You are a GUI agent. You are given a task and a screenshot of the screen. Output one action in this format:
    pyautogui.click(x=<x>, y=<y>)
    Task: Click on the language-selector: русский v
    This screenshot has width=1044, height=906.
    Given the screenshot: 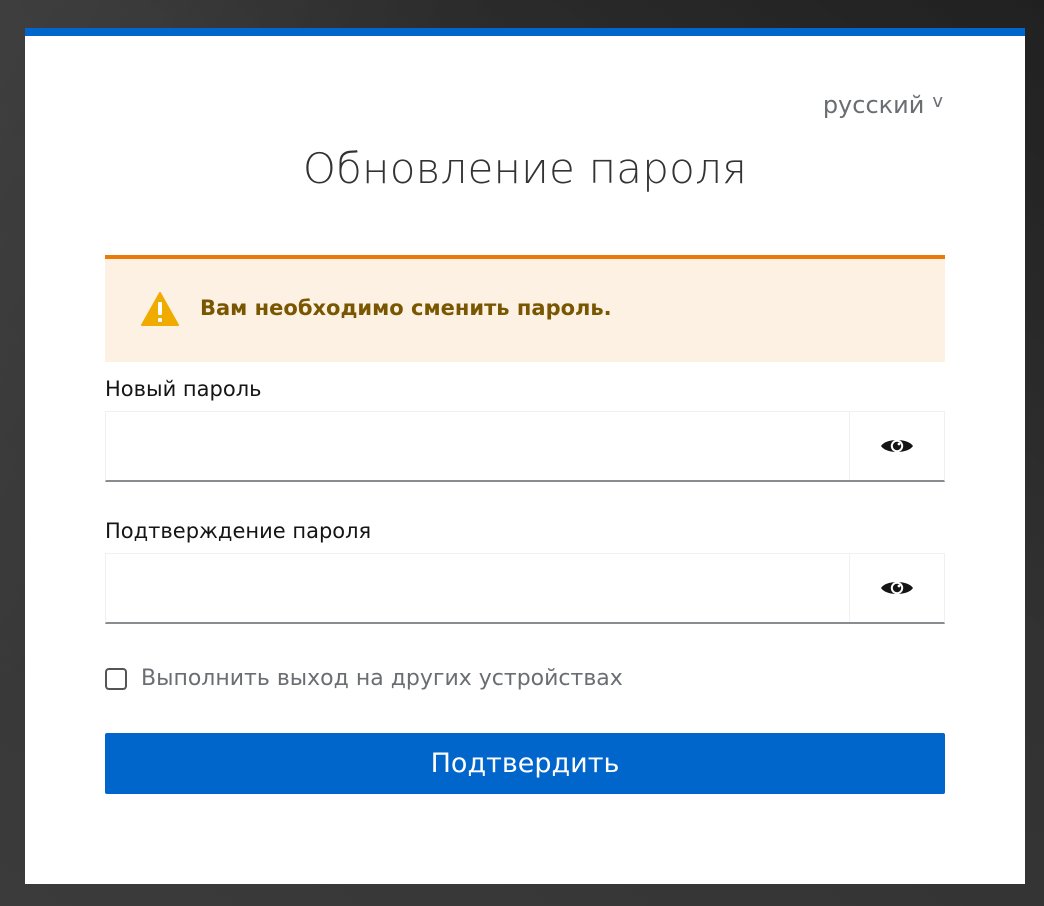 What is the action you would take?
    pyautogui.click(x=883, y=105)
    